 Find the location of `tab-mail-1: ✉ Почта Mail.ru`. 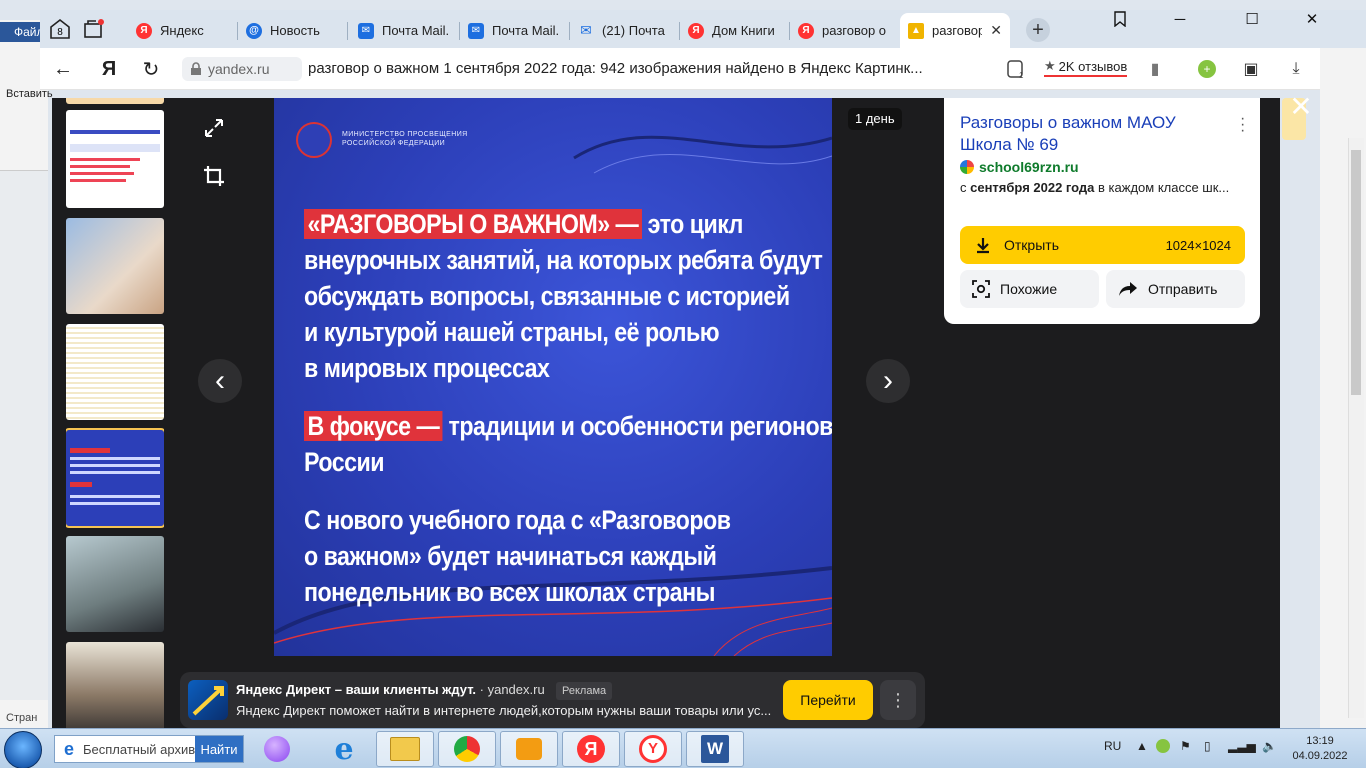

tab-mail-1: ✉ Почта Mail.ru is located at coordinates (404, 30).